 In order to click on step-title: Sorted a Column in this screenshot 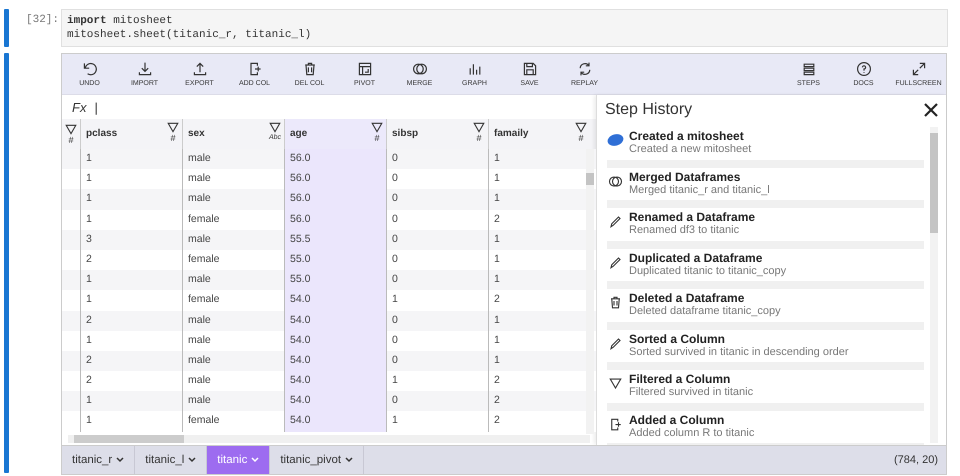, I will do `click(677, 339)`.